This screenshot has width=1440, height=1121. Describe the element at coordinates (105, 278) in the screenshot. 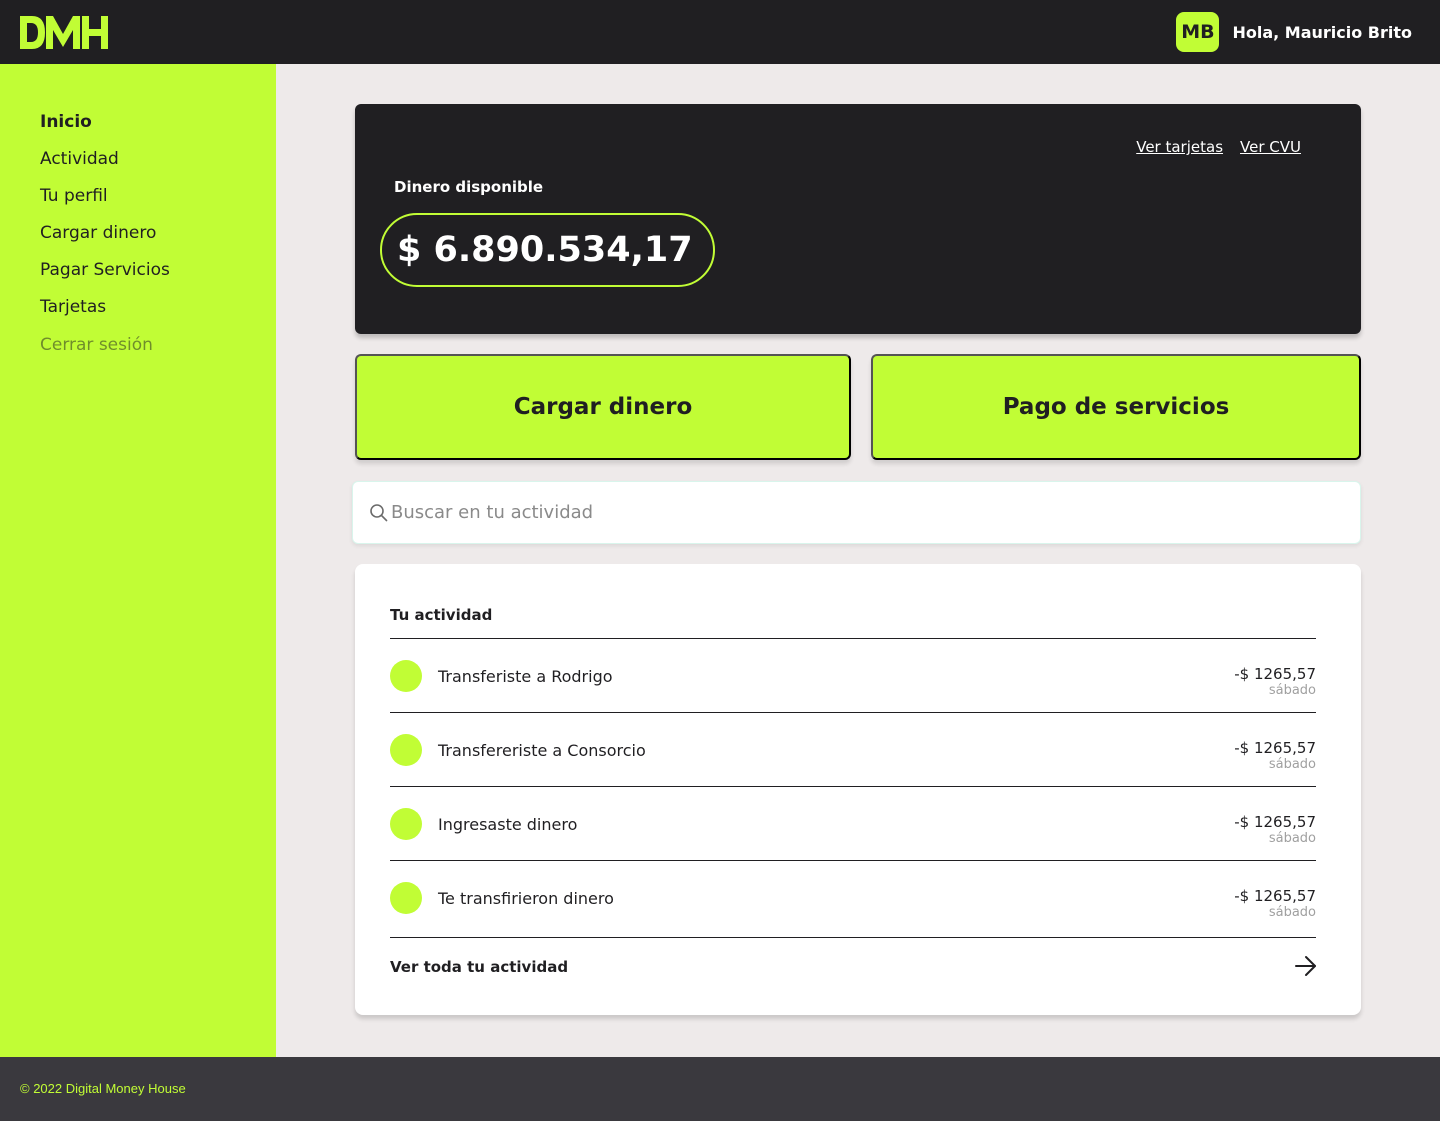

I see `sidebar-item-pagar-servicios: Pagar Servicios` at that location.